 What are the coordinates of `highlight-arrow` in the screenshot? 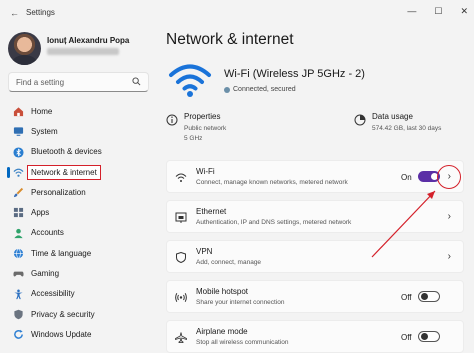 It's located at (403, 224).